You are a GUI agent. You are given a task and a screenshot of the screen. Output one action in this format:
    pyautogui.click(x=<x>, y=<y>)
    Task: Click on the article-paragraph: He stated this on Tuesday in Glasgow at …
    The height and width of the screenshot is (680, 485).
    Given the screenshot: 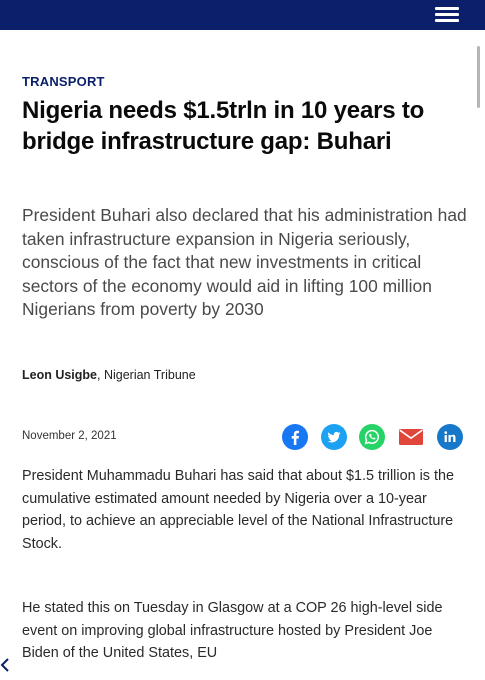 What is the action you would take?
    pyautogui.click(x=232, y=630)
    